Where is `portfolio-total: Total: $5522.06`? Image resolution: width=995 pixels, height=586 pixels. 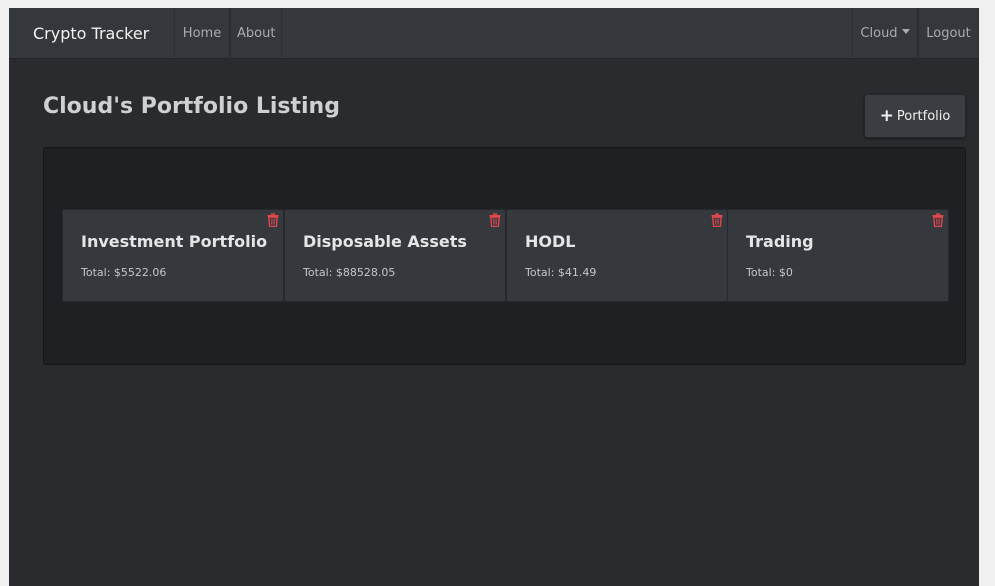
portfolio-total: Total: $5522.06 is located at coordinates (124, 272).